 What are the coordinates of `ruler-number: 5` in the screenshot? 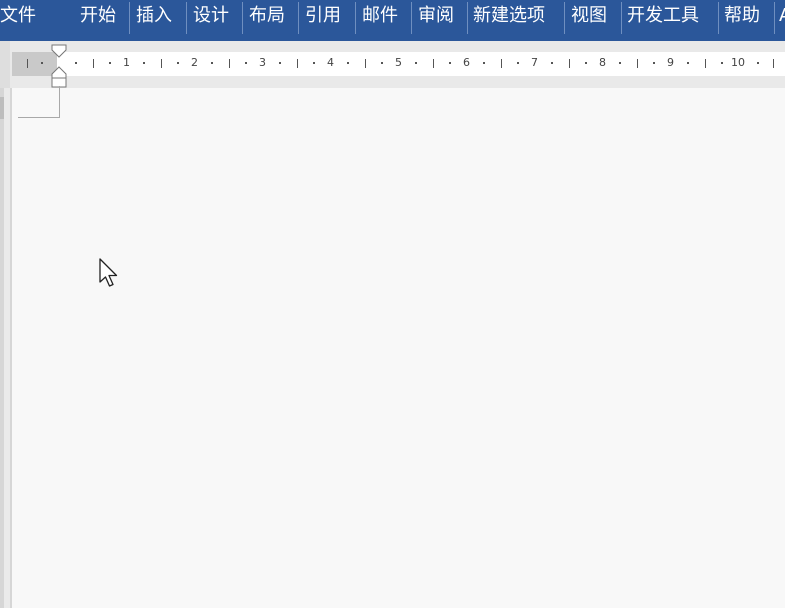 It's located at (398, 62).